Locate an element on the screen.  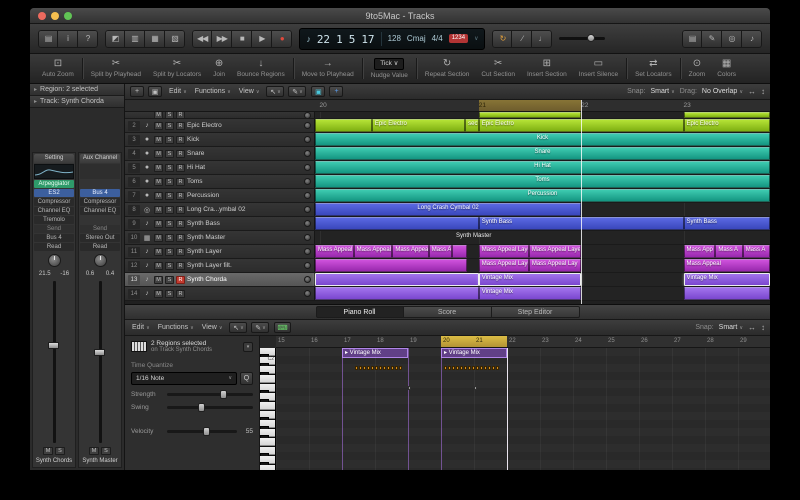
action-split-by-locators: ✂ Split by Locators is located at coordinates (177, 68).